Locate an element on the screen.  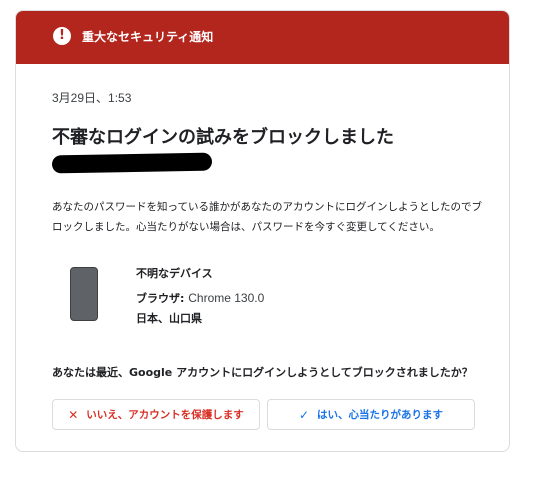
notice-heading: 不審なログインの試みをブロックしました is located at coordinates (223, 137).